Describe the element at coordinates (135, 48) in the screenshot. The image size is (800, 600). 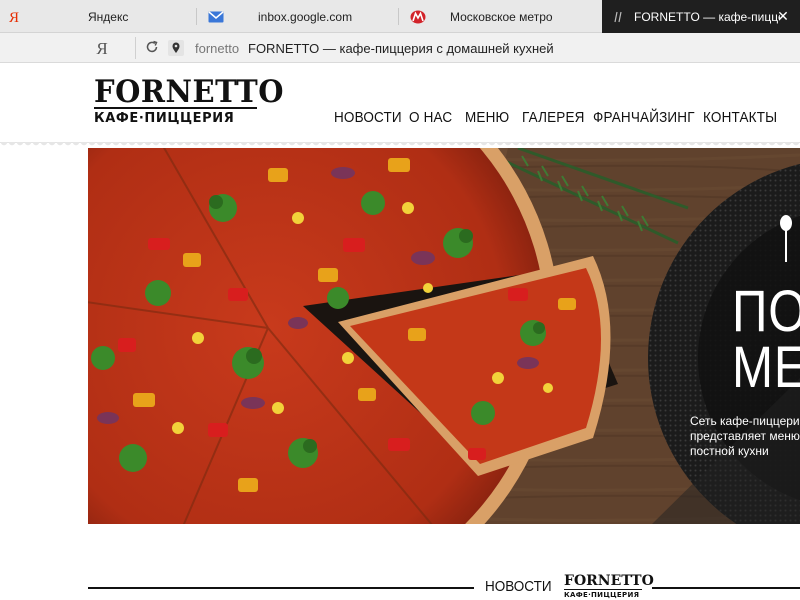
I see `divider` at that location.